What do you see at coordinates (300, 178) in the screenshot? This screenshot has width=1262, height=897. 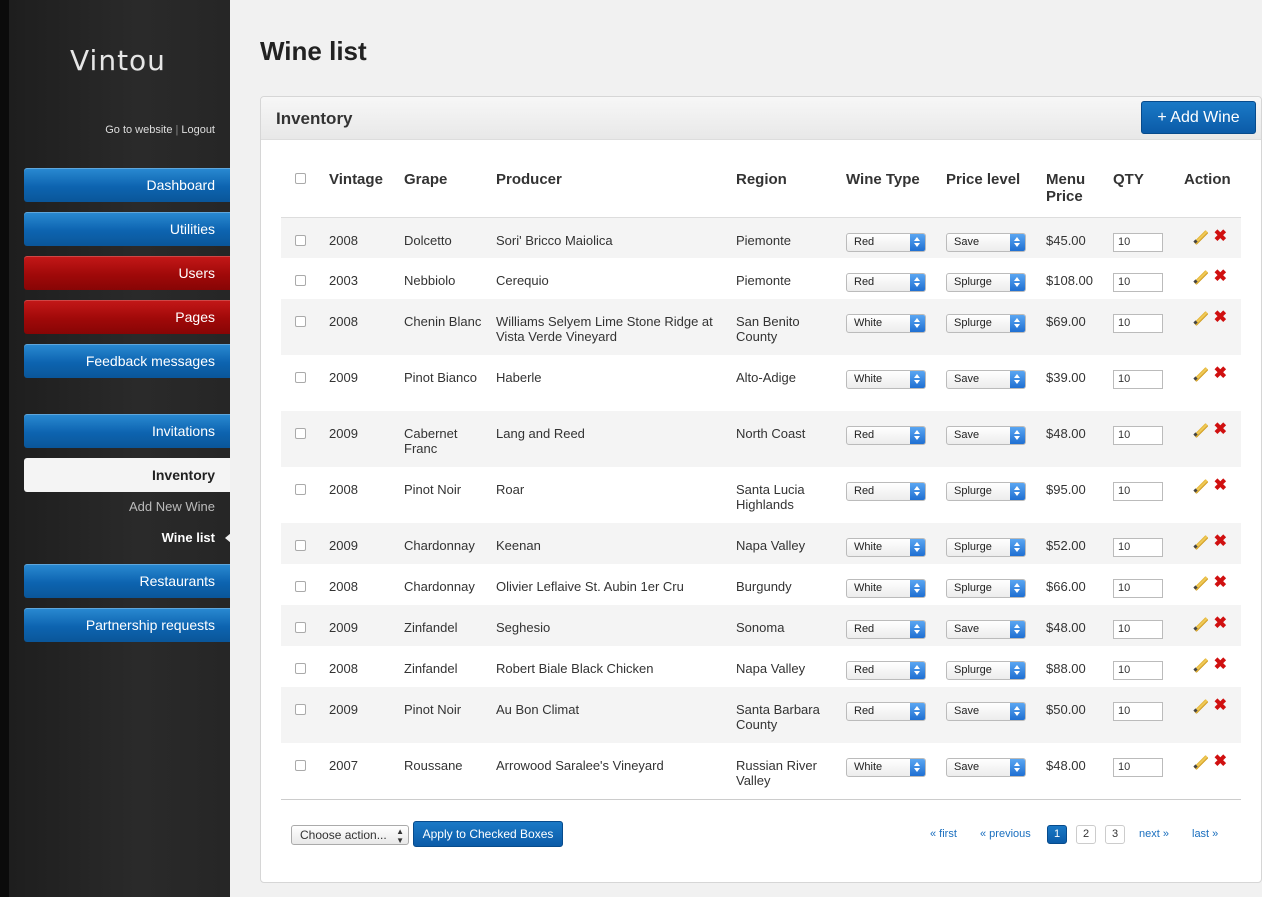 I see `select-all-checkbox` at bounding box center [300, 178].